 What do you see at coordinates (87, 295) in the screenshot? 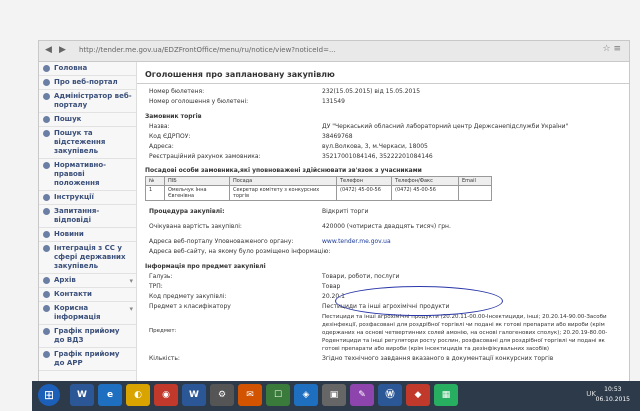
I see `sidebar-item: Контакти` at bounding box center [87, 295].